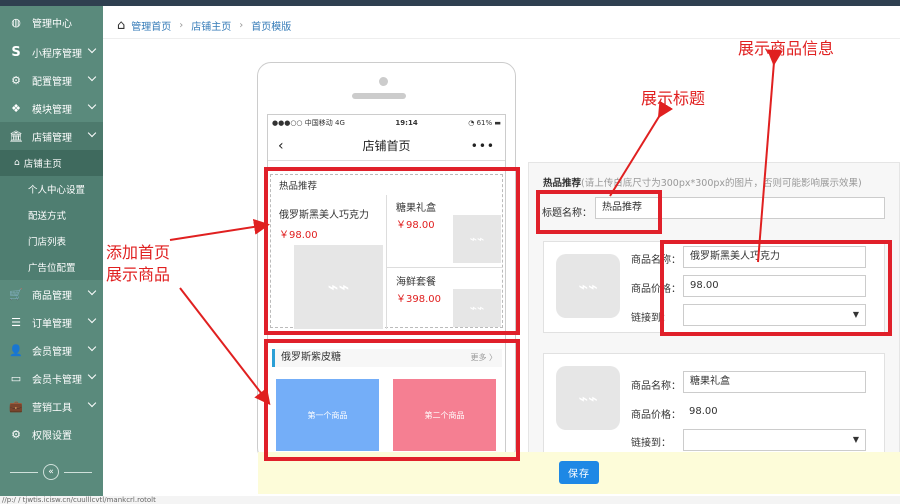  Describe the element at coordinates (271, 25) in the screenshot. I see `breadcrumb-item: 首页模版` at that location.